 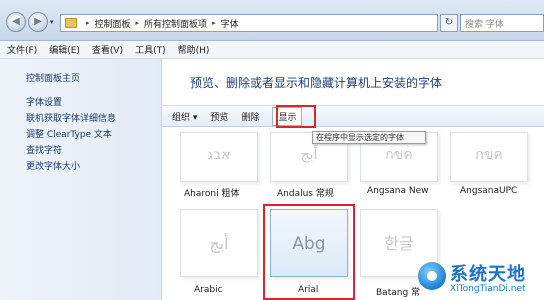 What do you see at coordinates (502, 23) in the screenshot?
I see `search-input: 搜索 字体` at bounding box center [502, 23].